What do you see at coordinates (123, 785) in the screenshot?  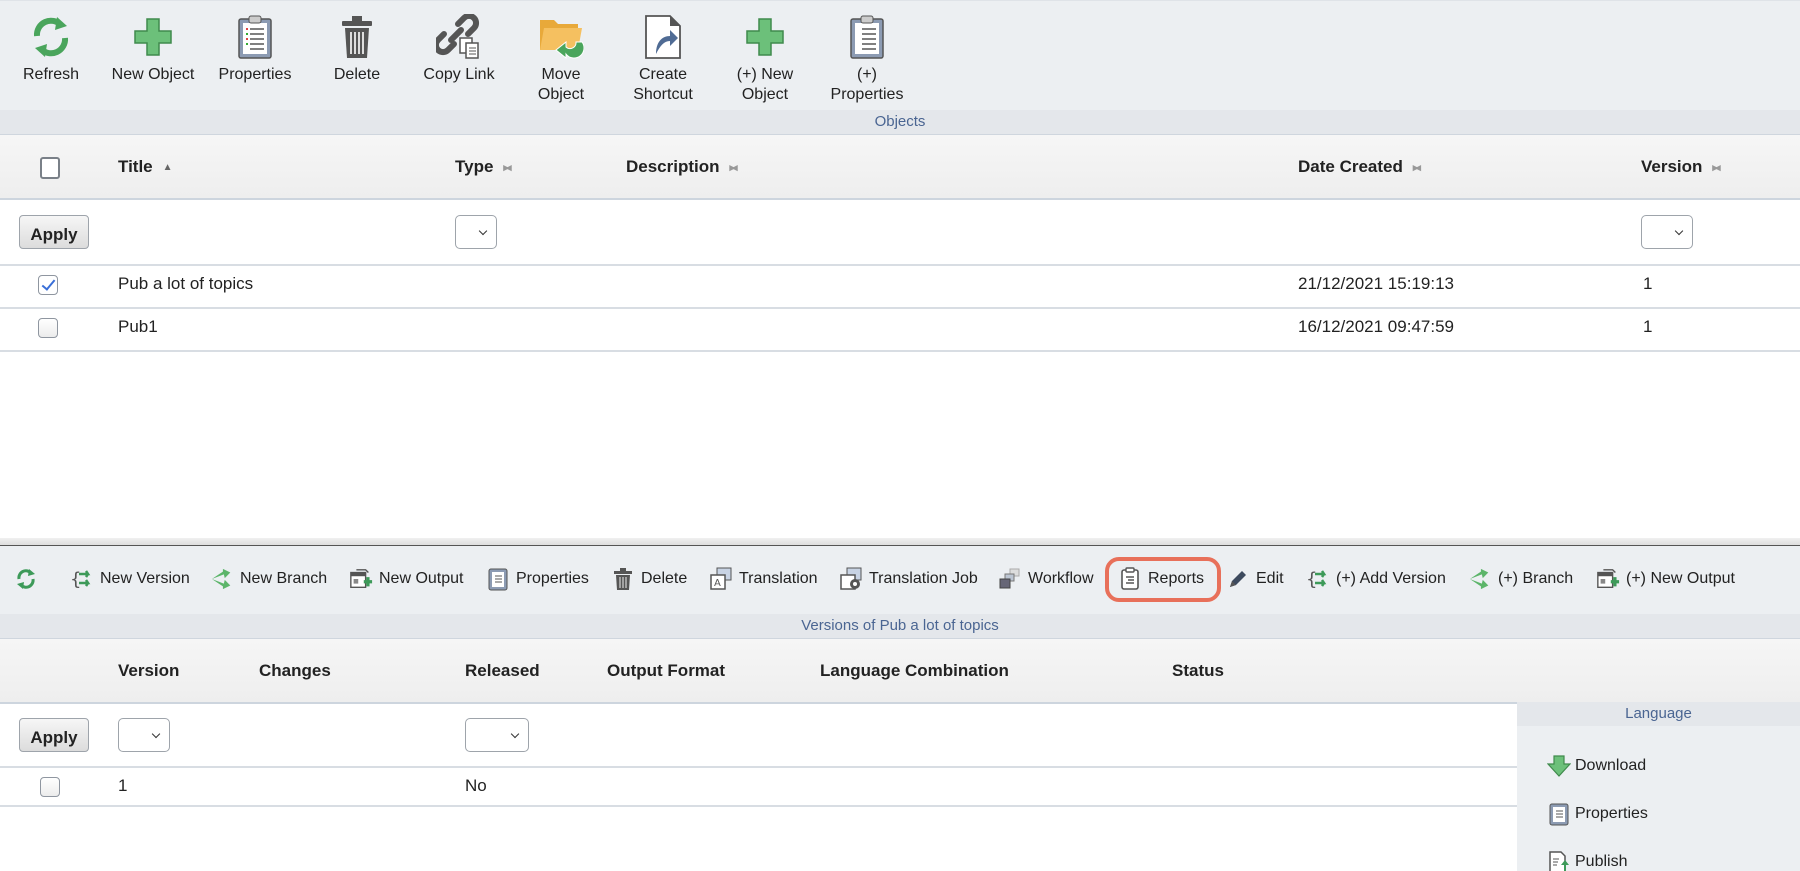 I see `row-version: 1` at bounding box center [123, 785].